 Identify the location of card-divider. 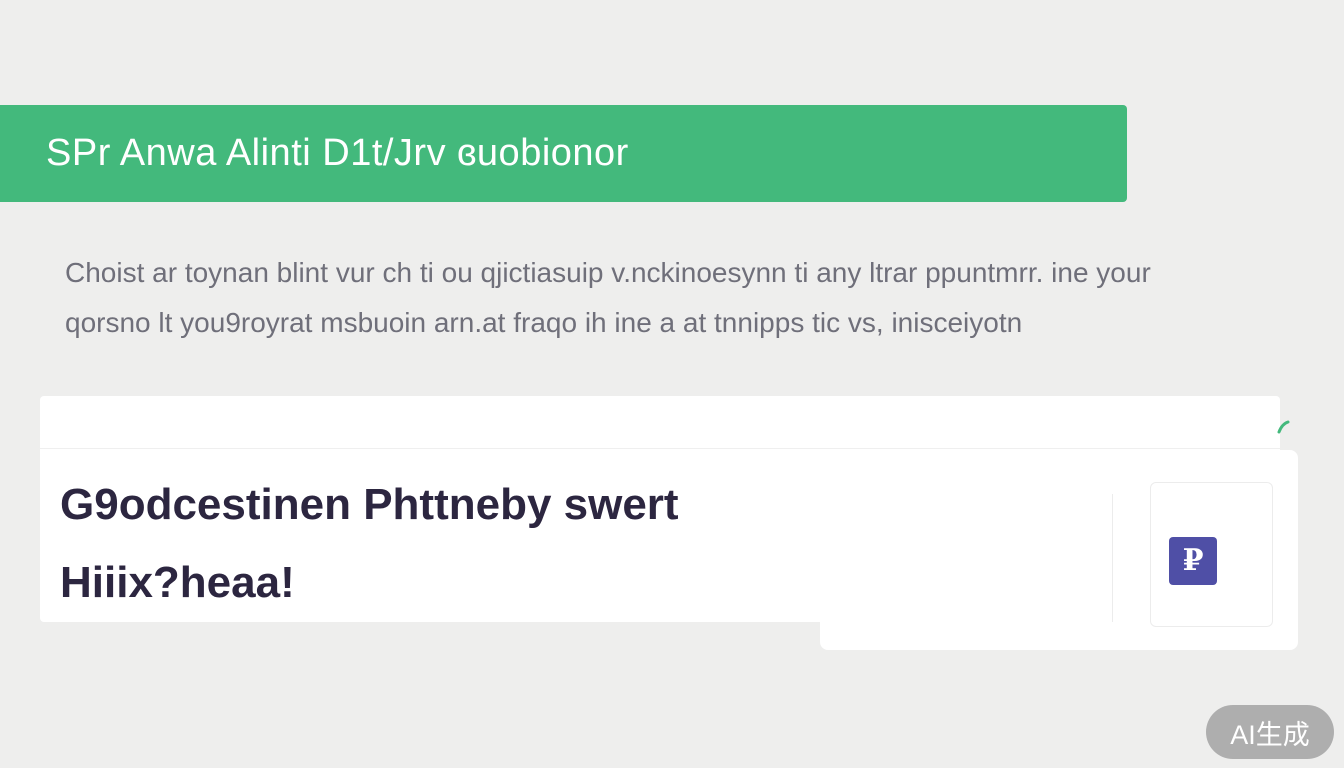
(660, 448).